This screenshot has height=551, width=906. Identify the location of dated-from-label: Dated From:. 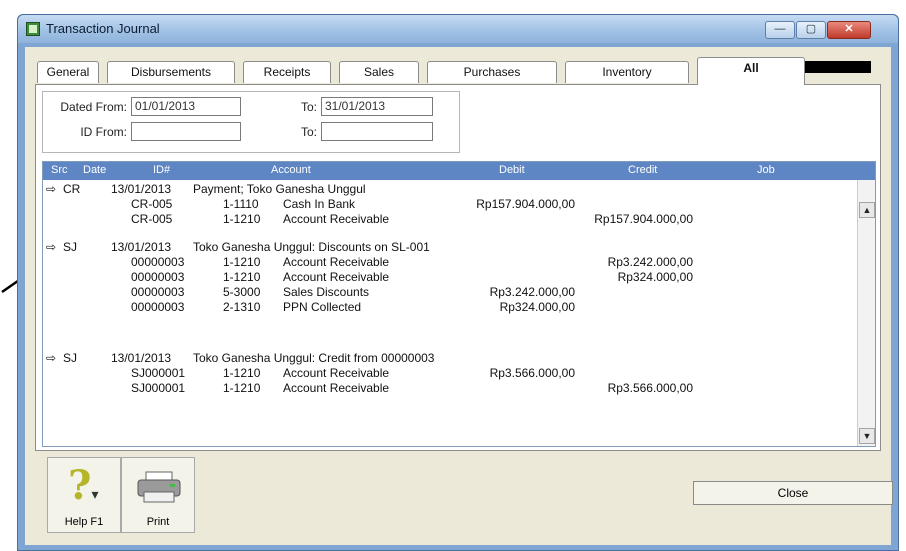
(93, 107).